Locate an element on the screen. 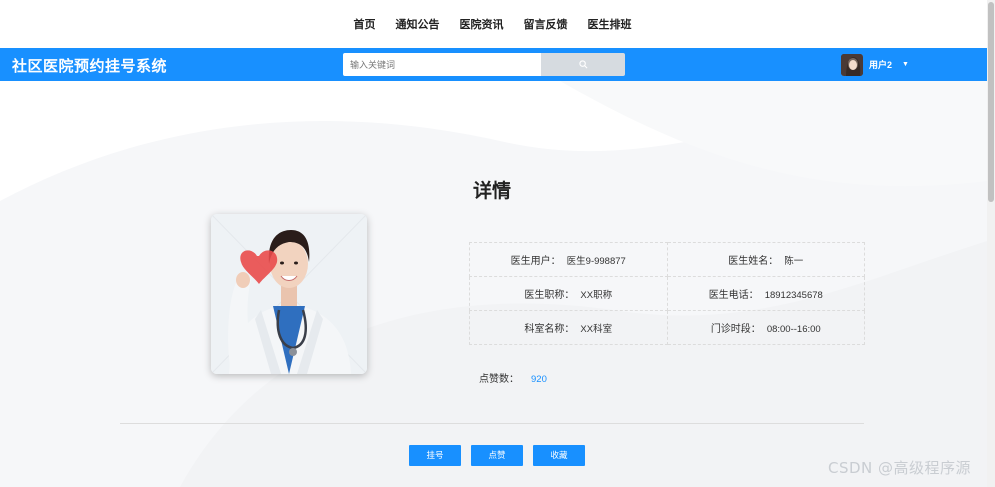 The height and width of the screenshot is (487, 995). table-cell: 科室名称： XX科室 is located at coordinates (568, 327).